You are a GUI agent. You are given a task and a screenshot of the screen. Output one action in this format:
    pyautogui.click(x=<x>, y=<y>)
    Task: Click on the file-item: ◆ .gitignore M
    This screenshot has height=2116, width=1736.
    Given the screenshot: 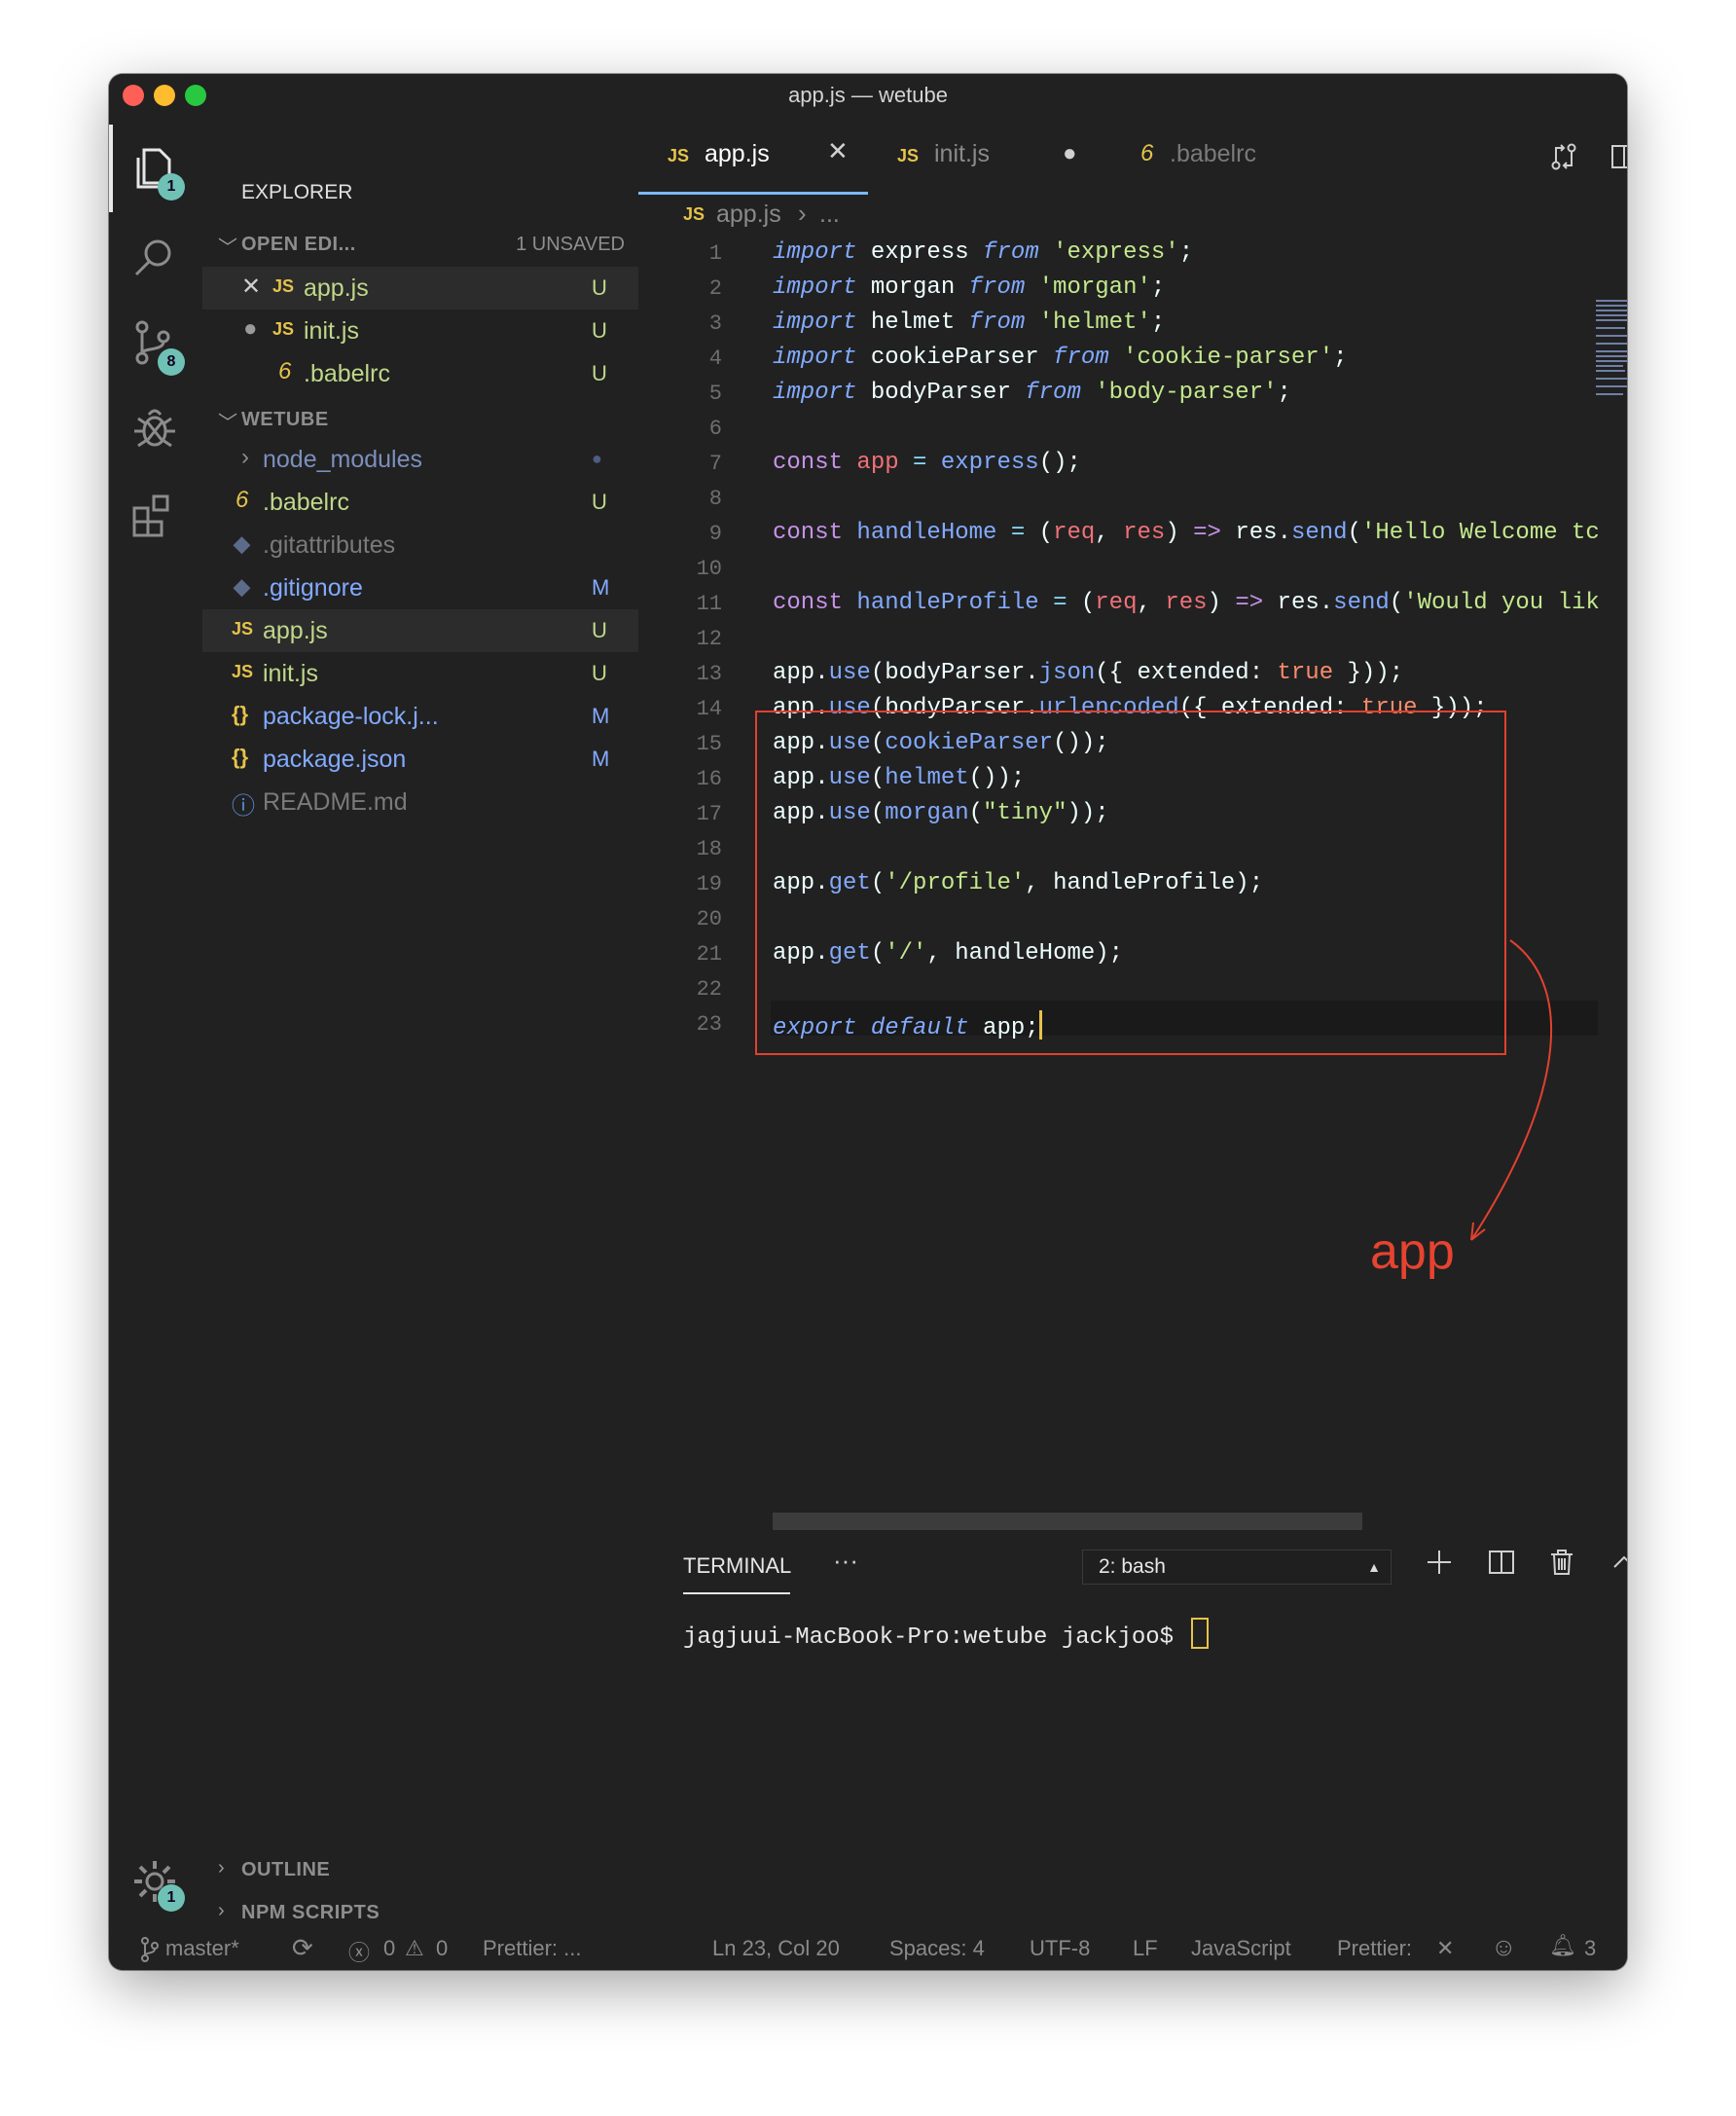 What is the action you would take?
    pyautogui.click(x=420, y=587)
    